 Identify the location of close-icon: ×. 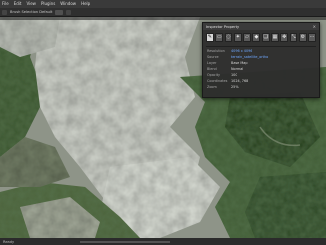
(314, 26).